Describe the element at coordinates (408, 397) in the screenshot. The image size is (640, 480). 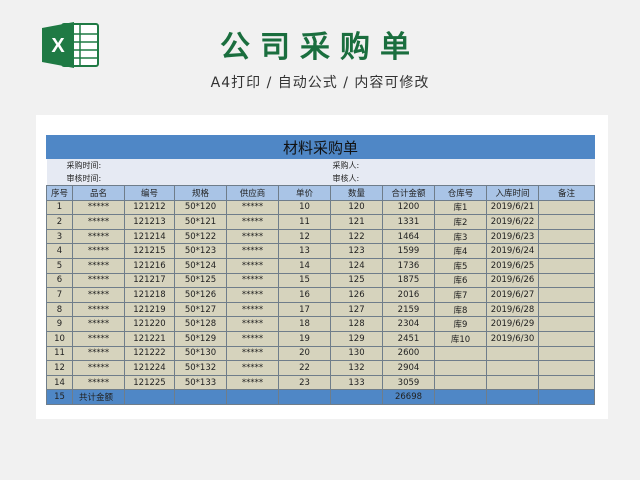
I see `total-amount: 26698` at that location.